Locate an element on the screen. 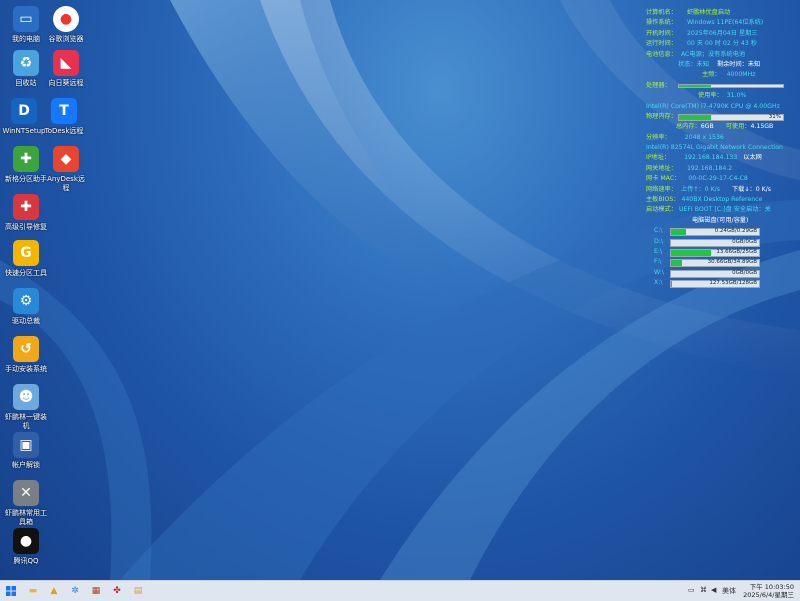  uptime-label: 运行时间： is located at coordinates (661, 44).